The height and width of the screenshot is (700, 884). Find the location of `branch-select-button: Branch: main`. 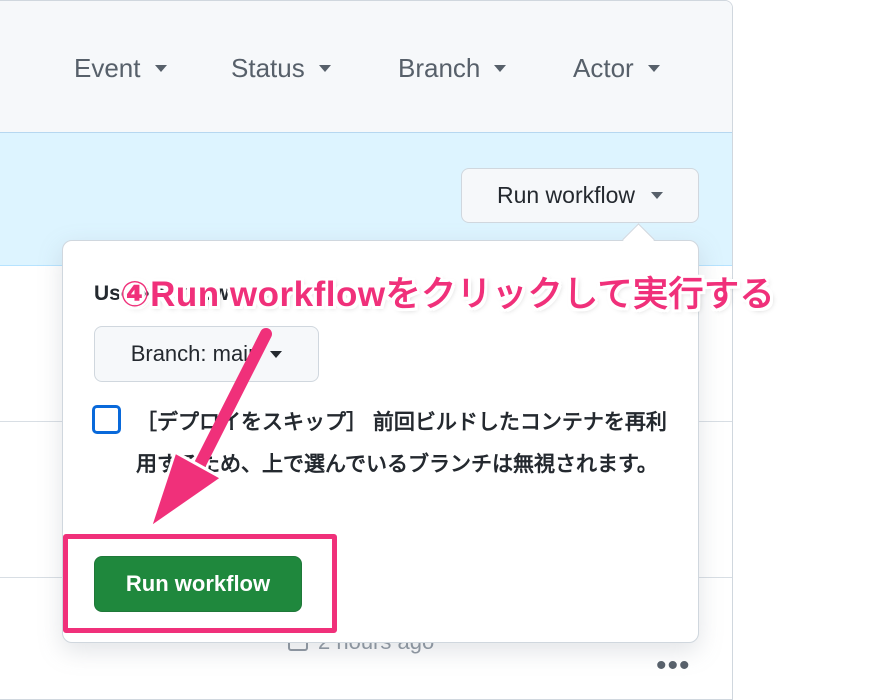

branch-select-button: Branch: main is located at coordinates (206, 354).